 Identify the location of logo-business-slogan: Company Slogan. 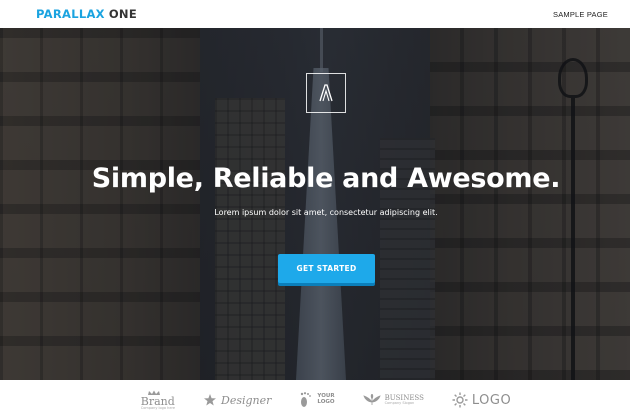
(399, 402).